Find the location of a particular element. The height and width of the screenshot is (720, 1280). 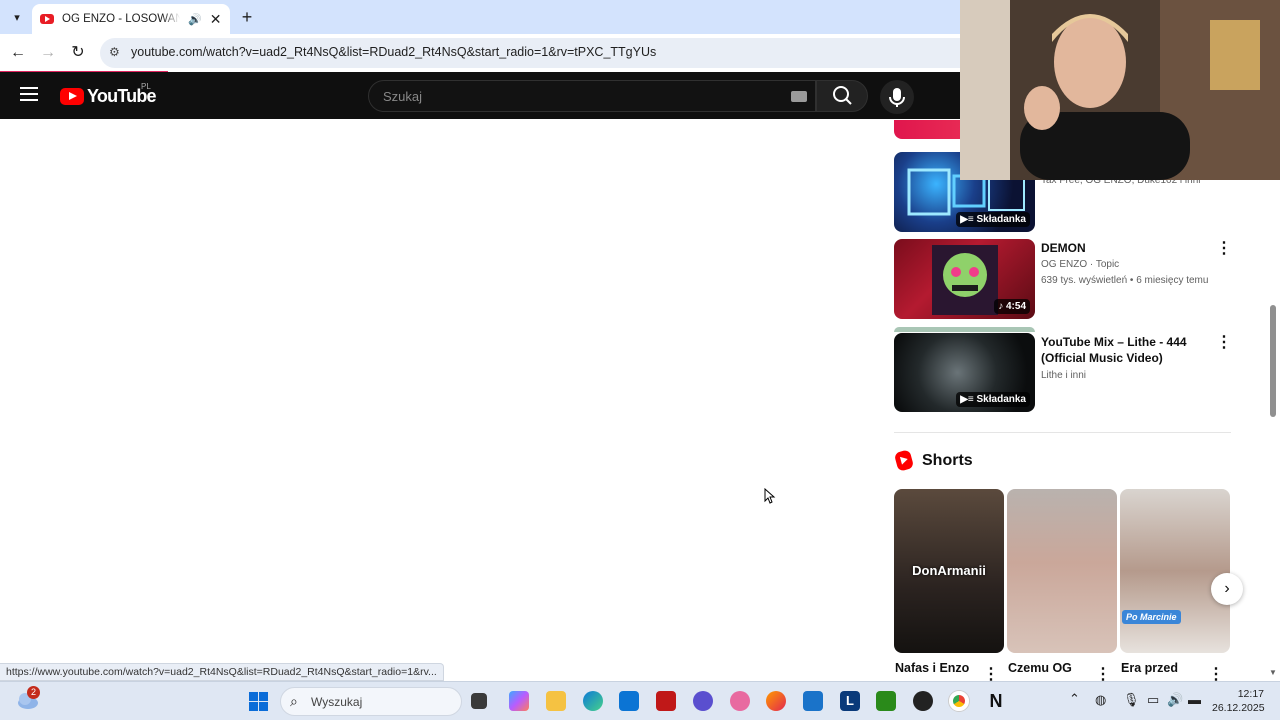

scroll-down-arrow-icon: ▼ is located at coordinates (1273, 672).